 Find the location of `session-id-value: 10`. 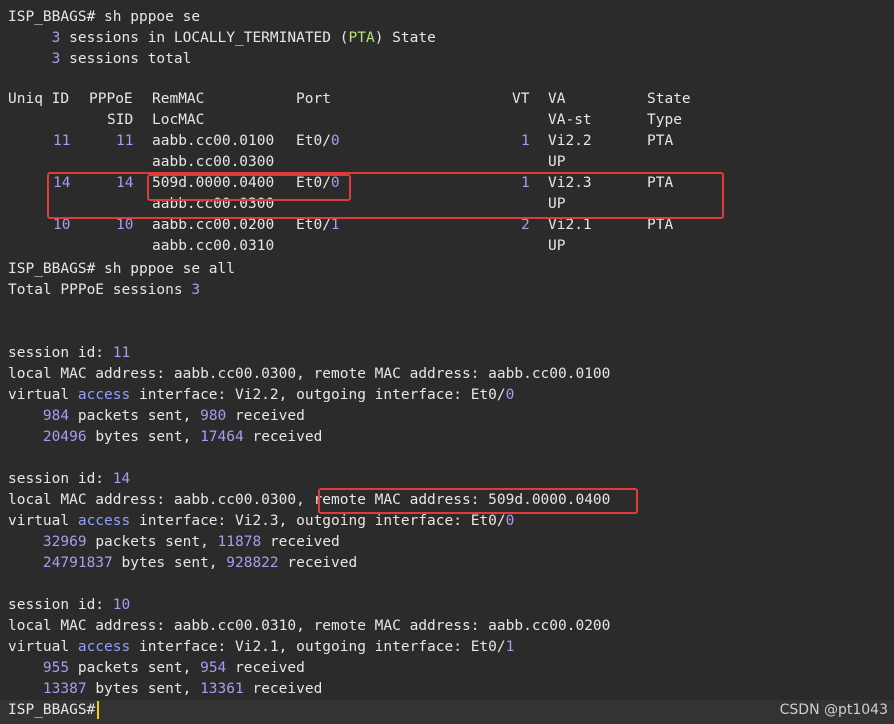

session-id-value: 10 is located at coordinates (121, 605).